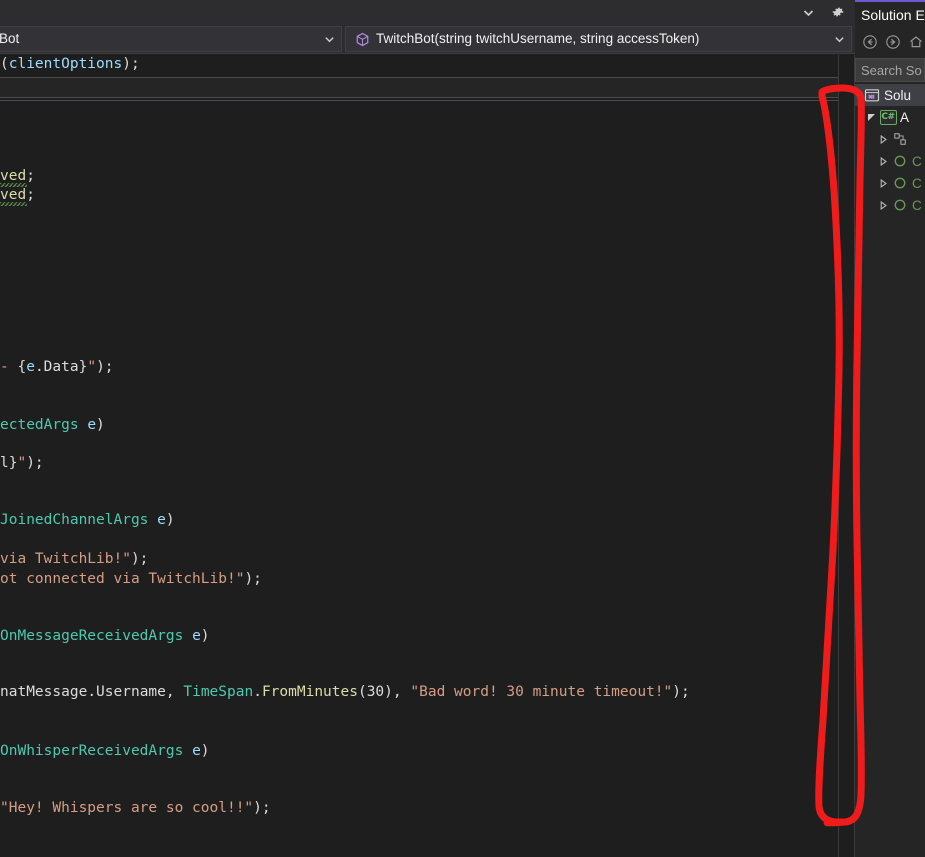 This screenshot has height=857, width=925. I want to click on arrow-right-circle-icon, so click(893, 42).